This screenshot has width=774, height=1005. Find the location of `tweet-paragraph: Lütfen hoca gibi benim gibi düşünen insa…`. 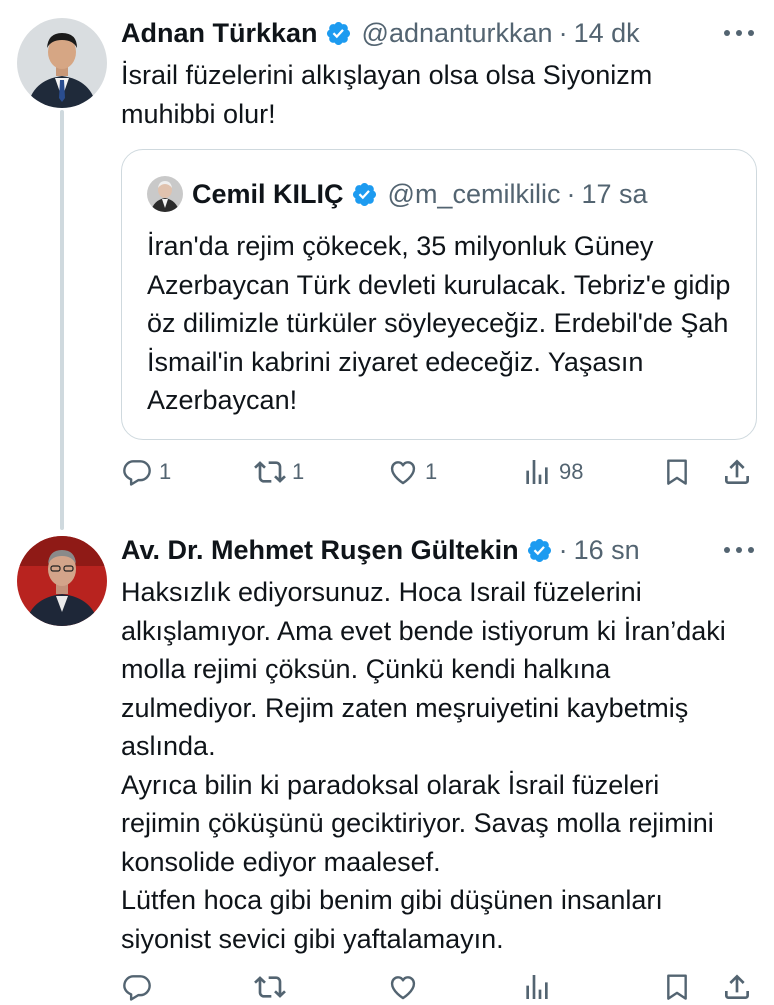

tweet-paragraph: Lütfen hoca gibi benim gibi düşünen insa… is located at coordinates (392, 919).